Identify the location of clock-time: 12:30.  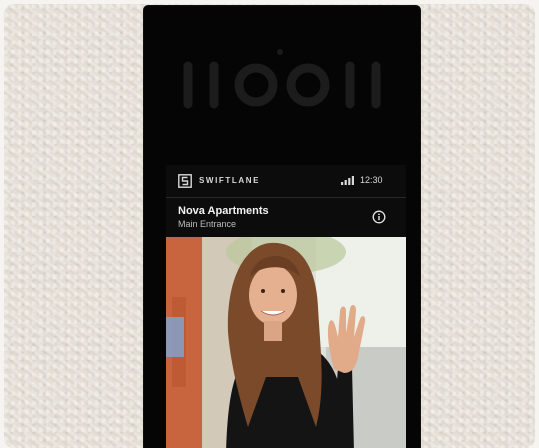
(371, 180).